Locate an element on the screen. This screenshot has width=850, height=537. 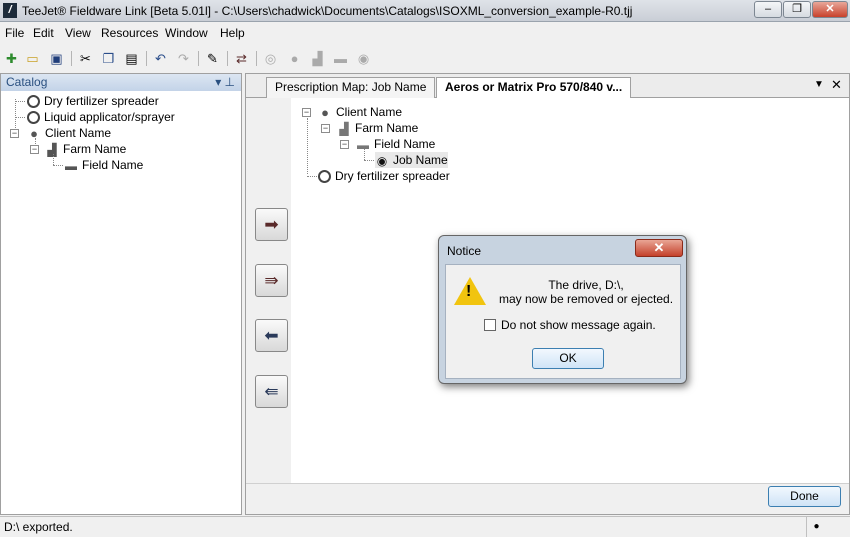
paste-icon: ▤ is located at coordinates (131, 58).